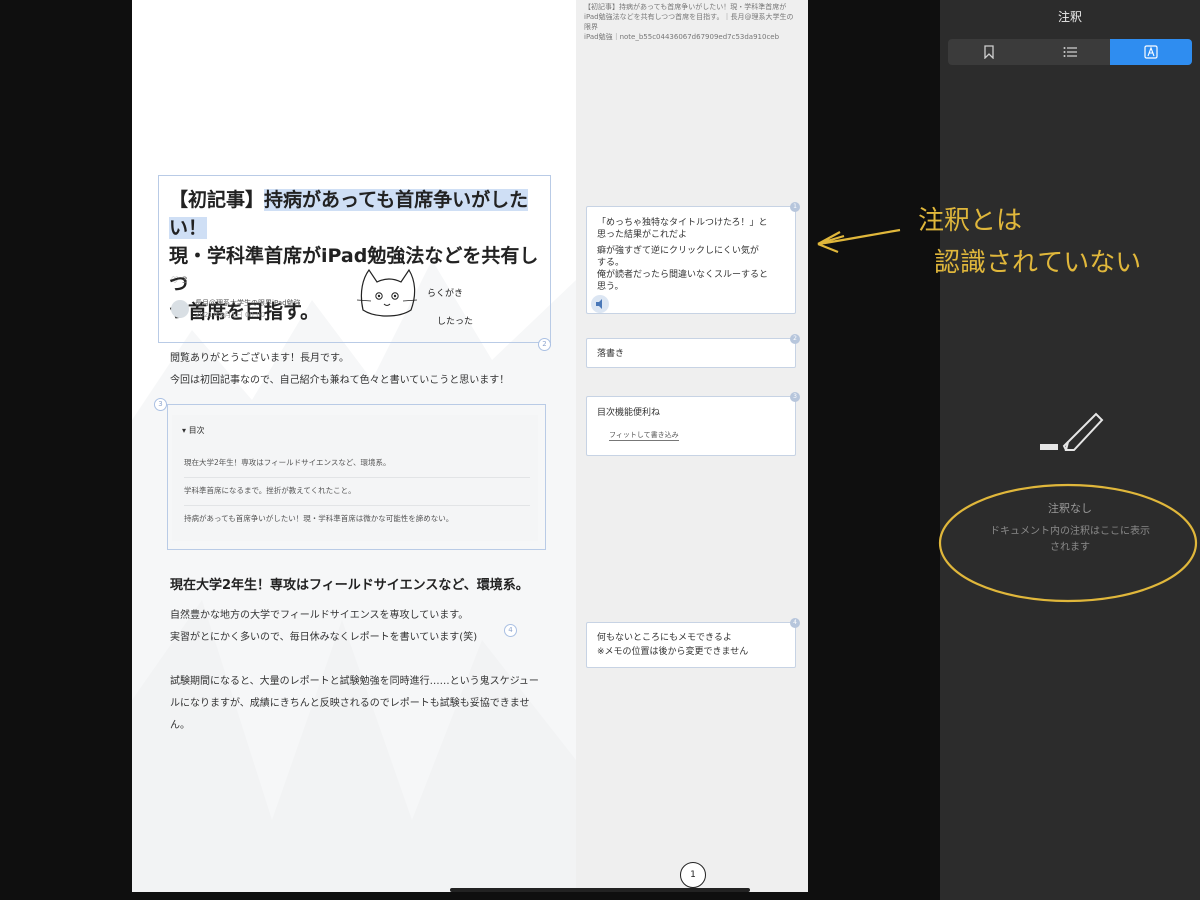 Image resolution: width=1200 pixels, height=900 pixels. What do you see at coordinates (1007, 415) in the screenshot?
I see `handwritten-markup-overlay` at bounding box center [1007, 415].